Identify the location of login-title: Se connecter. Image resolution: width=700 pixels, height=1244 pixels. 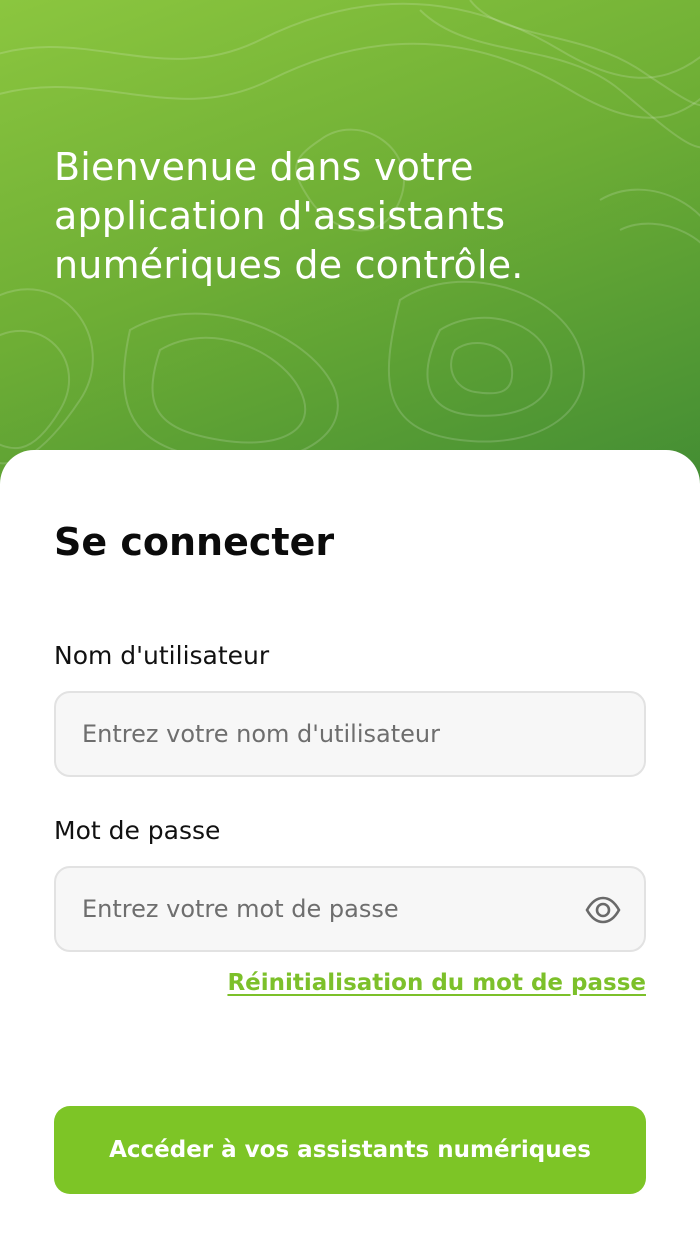
(194, 542).